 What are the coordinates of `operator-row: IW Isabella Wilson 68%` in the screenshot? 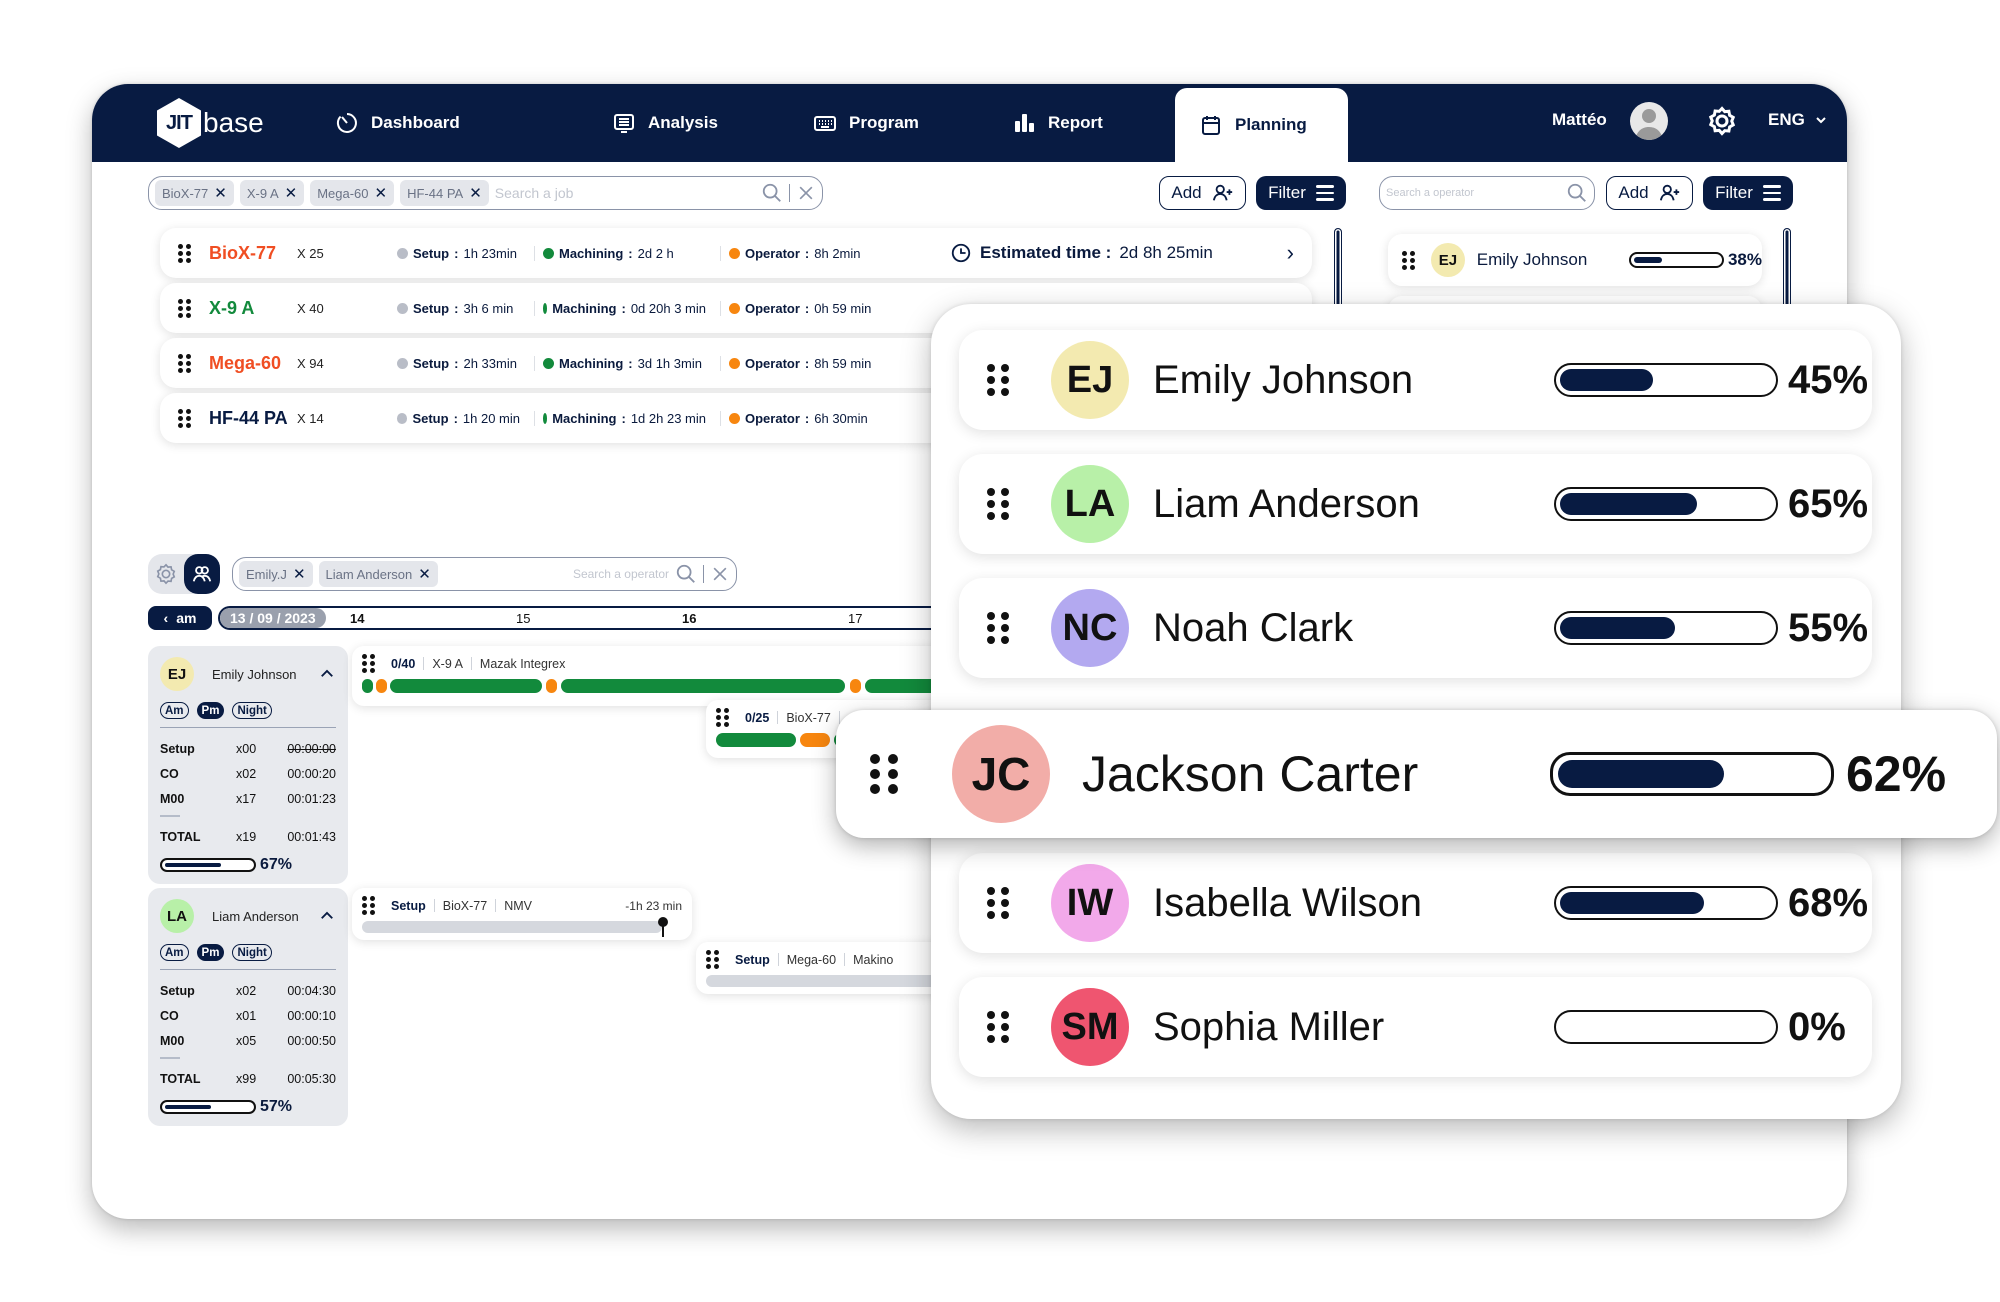 It's located at (1415, 903).